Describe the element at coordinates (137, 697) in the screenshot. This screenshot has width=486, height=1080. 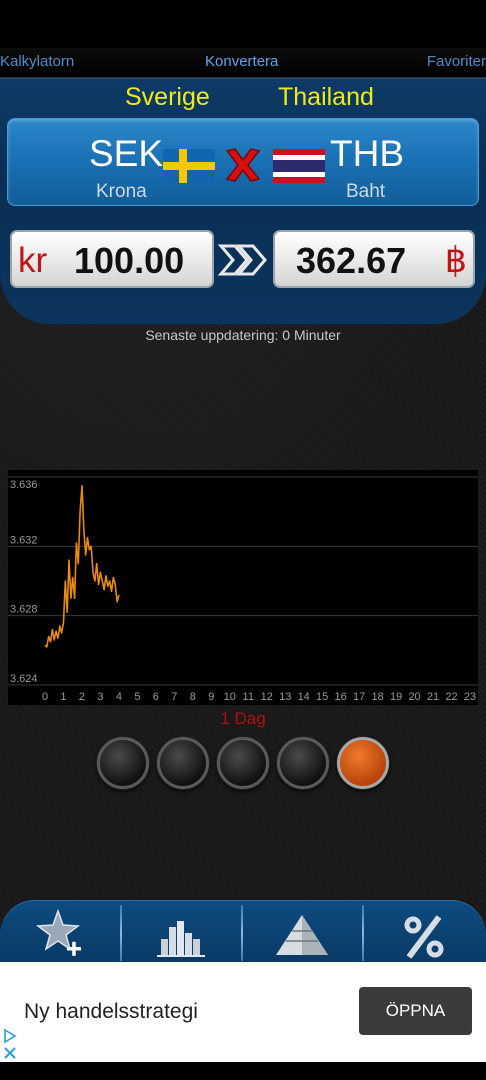
I see `chart-x-tick-label: 5` at that location.